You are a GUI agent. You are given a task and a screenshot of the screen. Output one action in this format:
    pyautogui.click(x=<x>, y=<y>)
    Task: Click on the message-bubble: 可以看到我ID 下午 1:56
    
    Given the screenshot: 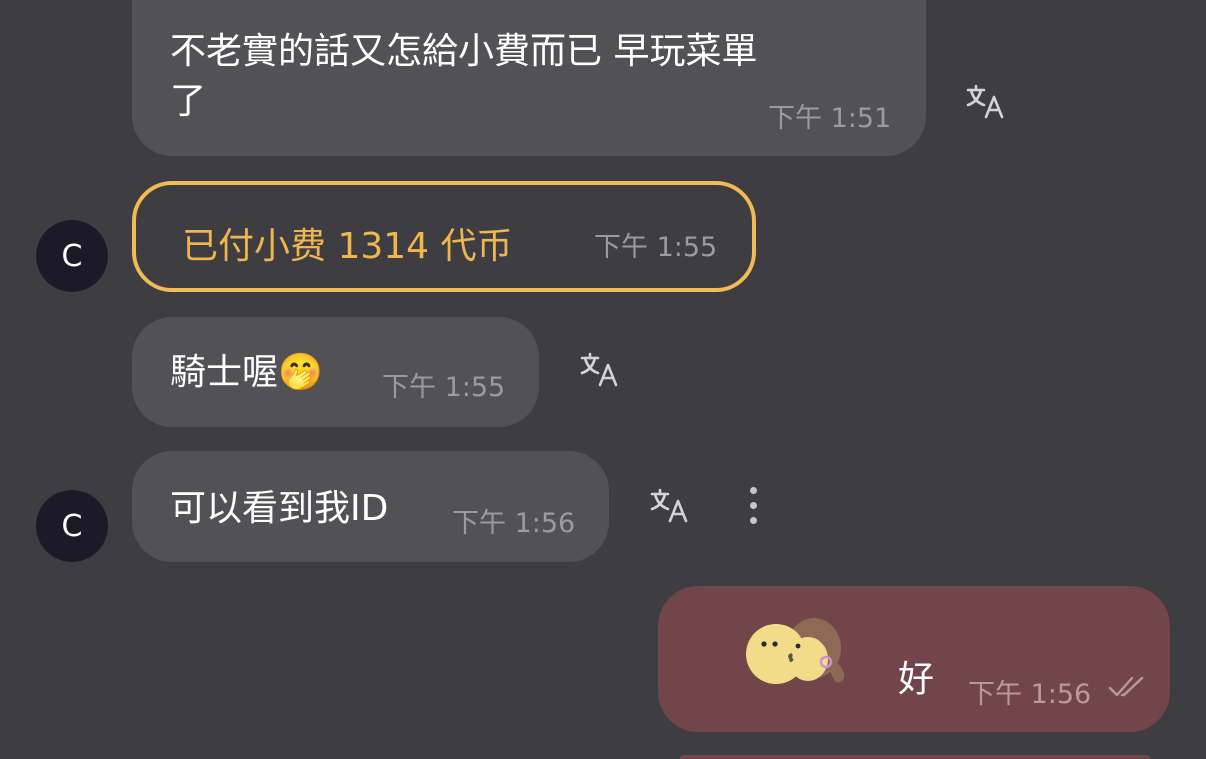 What is the action you would take?
    pyautogui.click(x=370, y=506)
    